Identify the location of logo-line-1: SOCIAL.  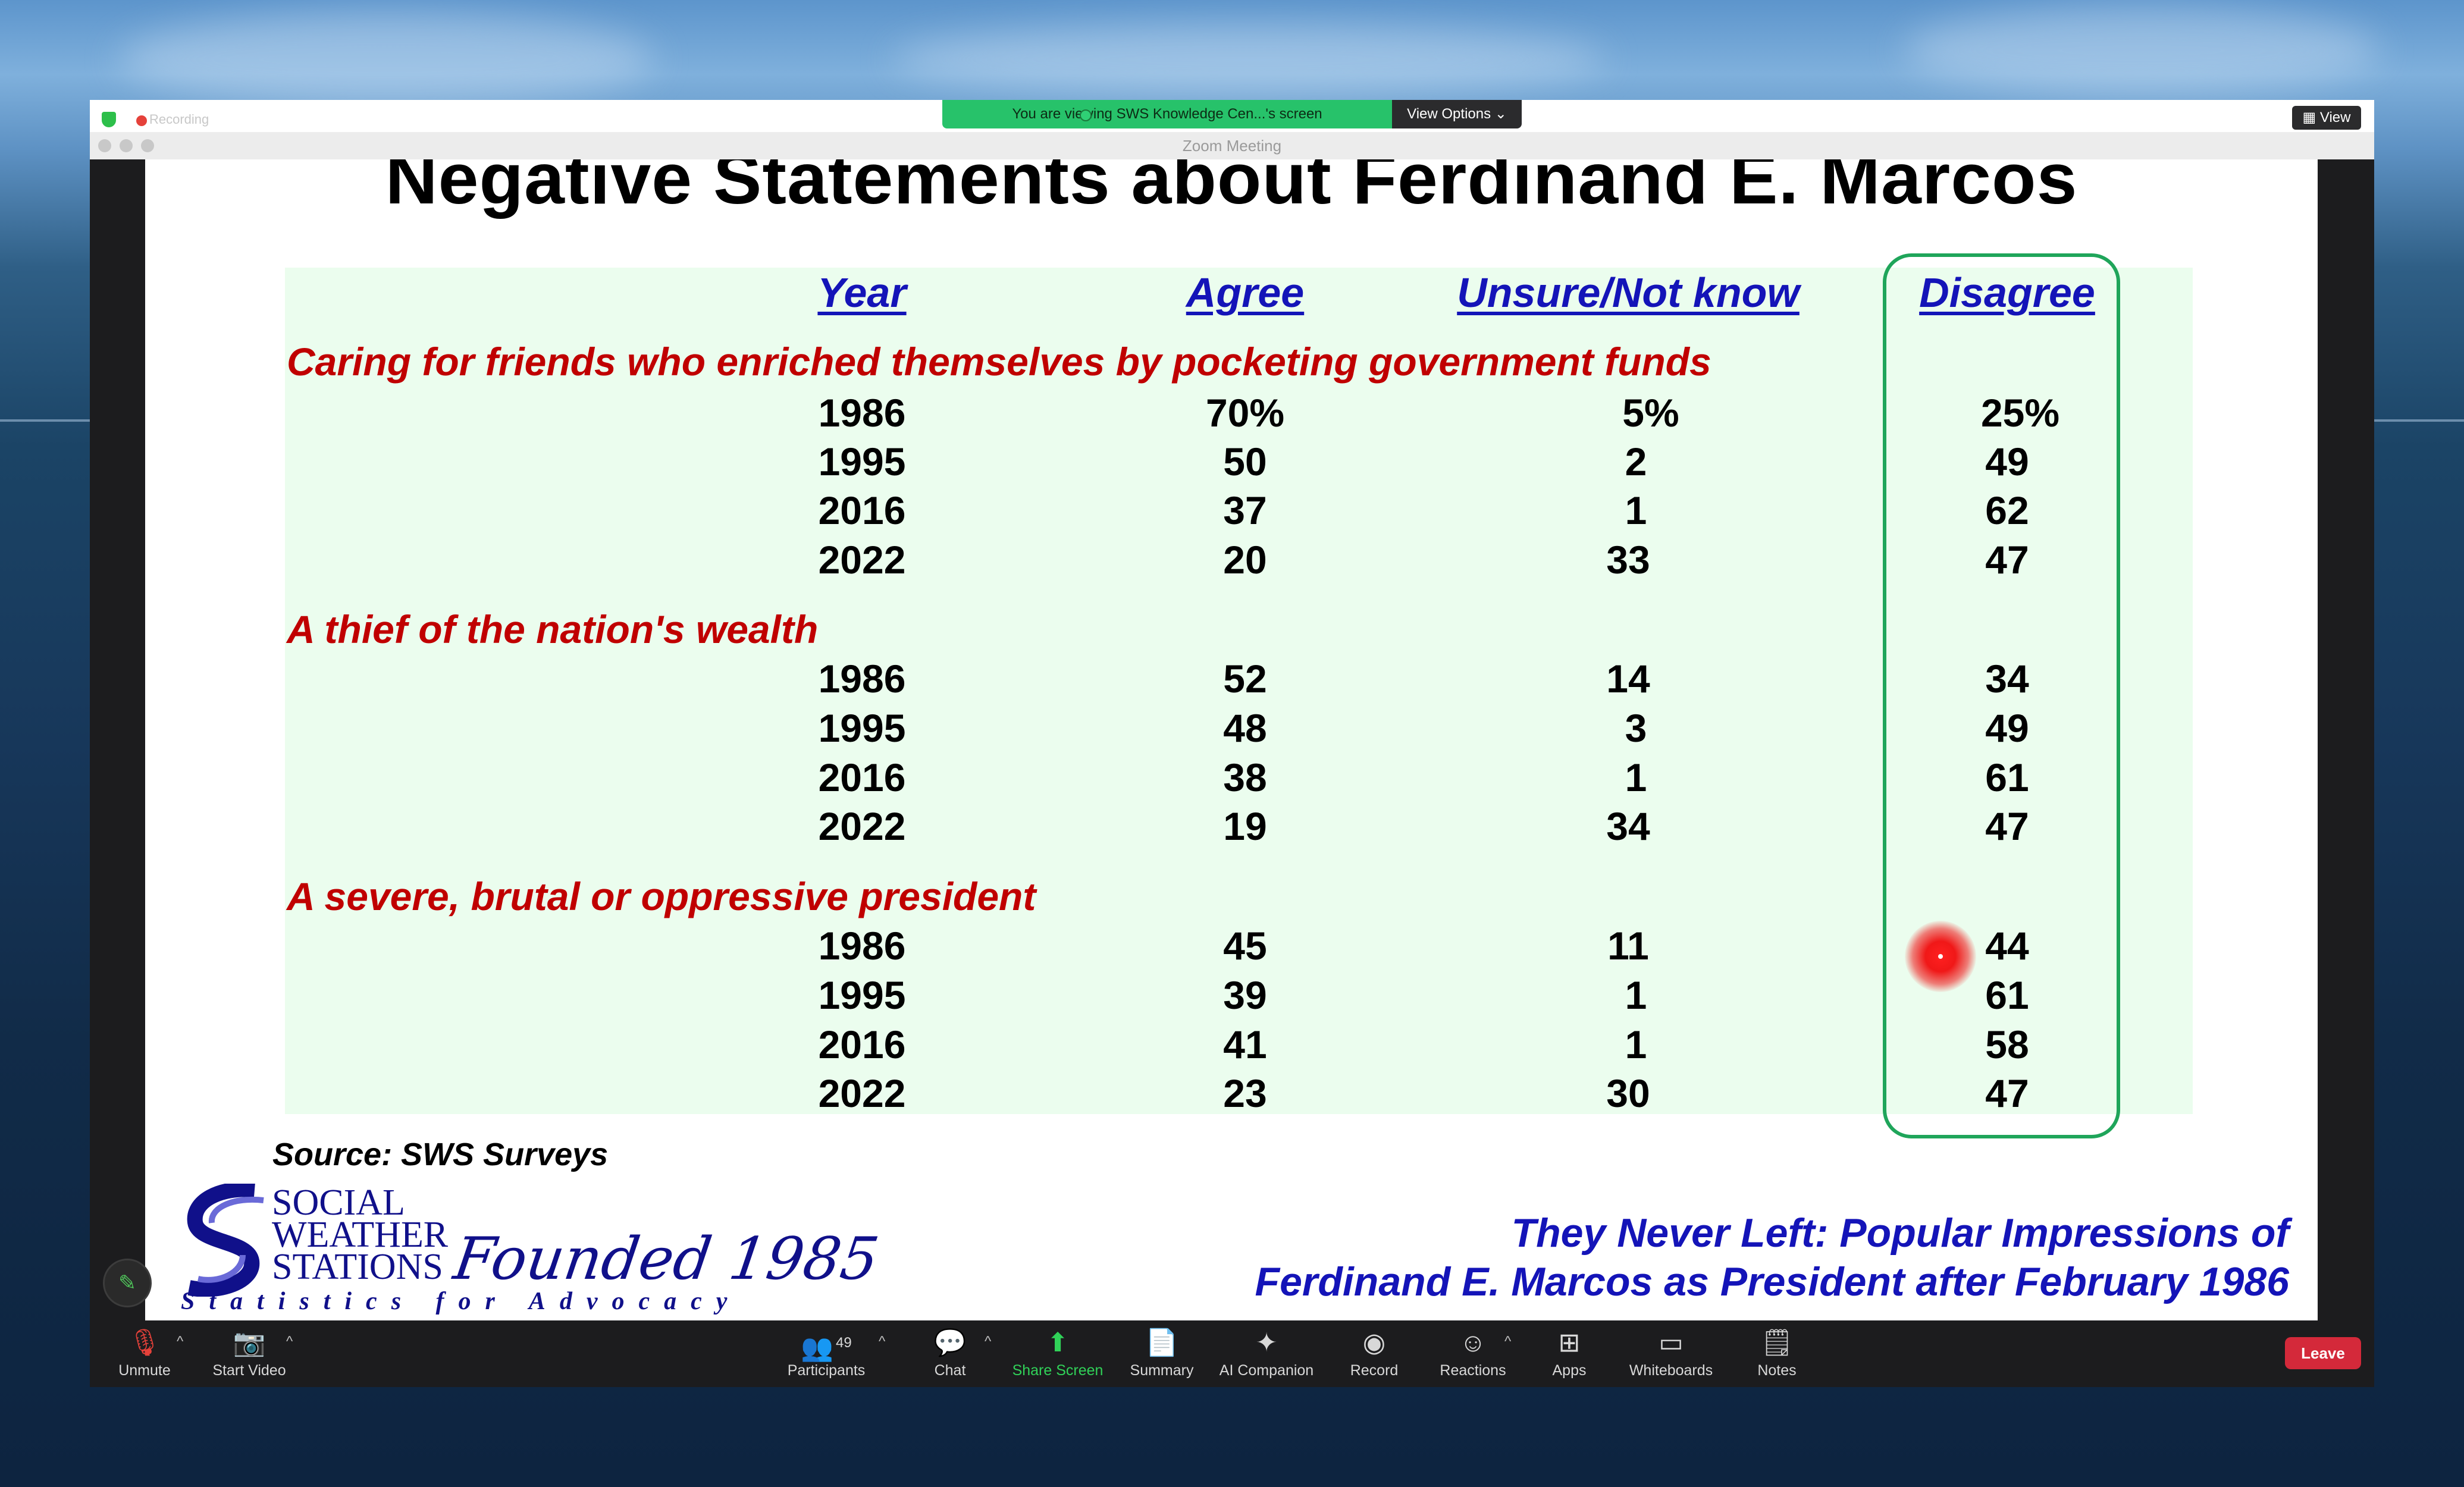
(338, 1202).